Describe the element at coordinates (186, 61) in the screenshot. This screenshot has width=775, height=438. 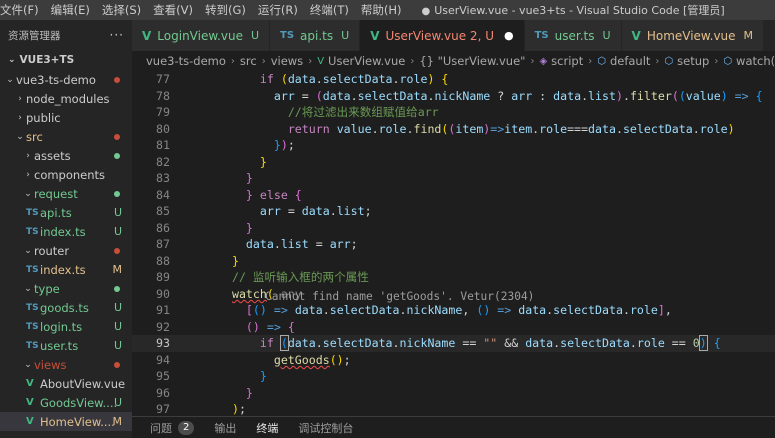
I see `breadcrumb-item: vue3-ts-demo` at that location.